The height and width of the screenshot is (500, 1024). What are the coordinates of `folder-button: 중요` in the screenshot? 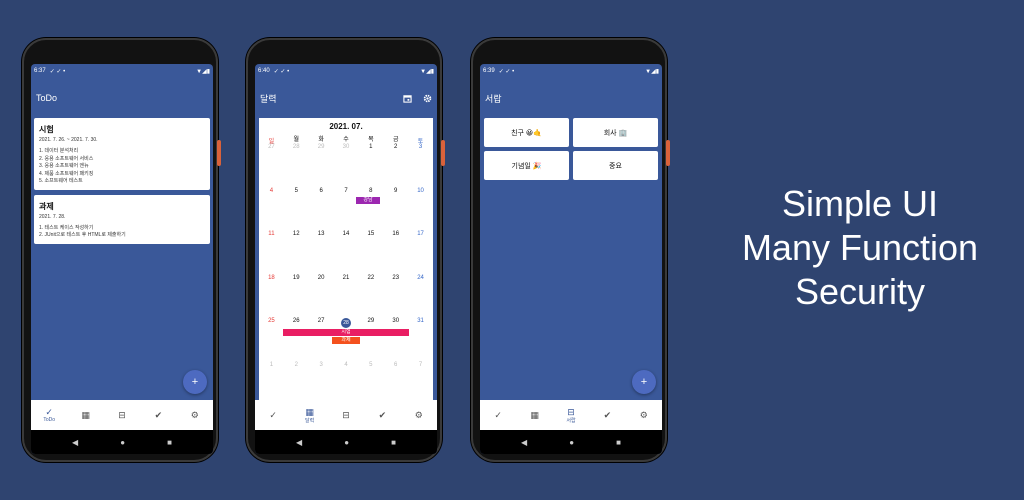 It's located at (615, 165).